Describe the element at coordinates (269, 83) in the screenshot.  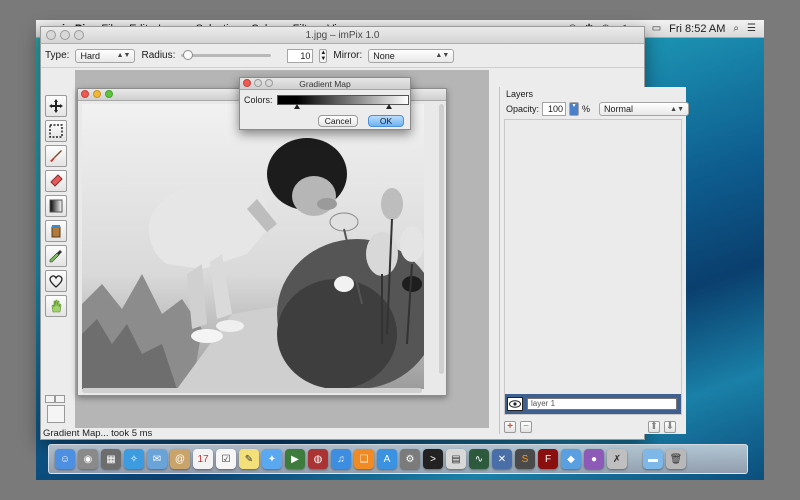
I see `dialog-zoom-button` at that location.